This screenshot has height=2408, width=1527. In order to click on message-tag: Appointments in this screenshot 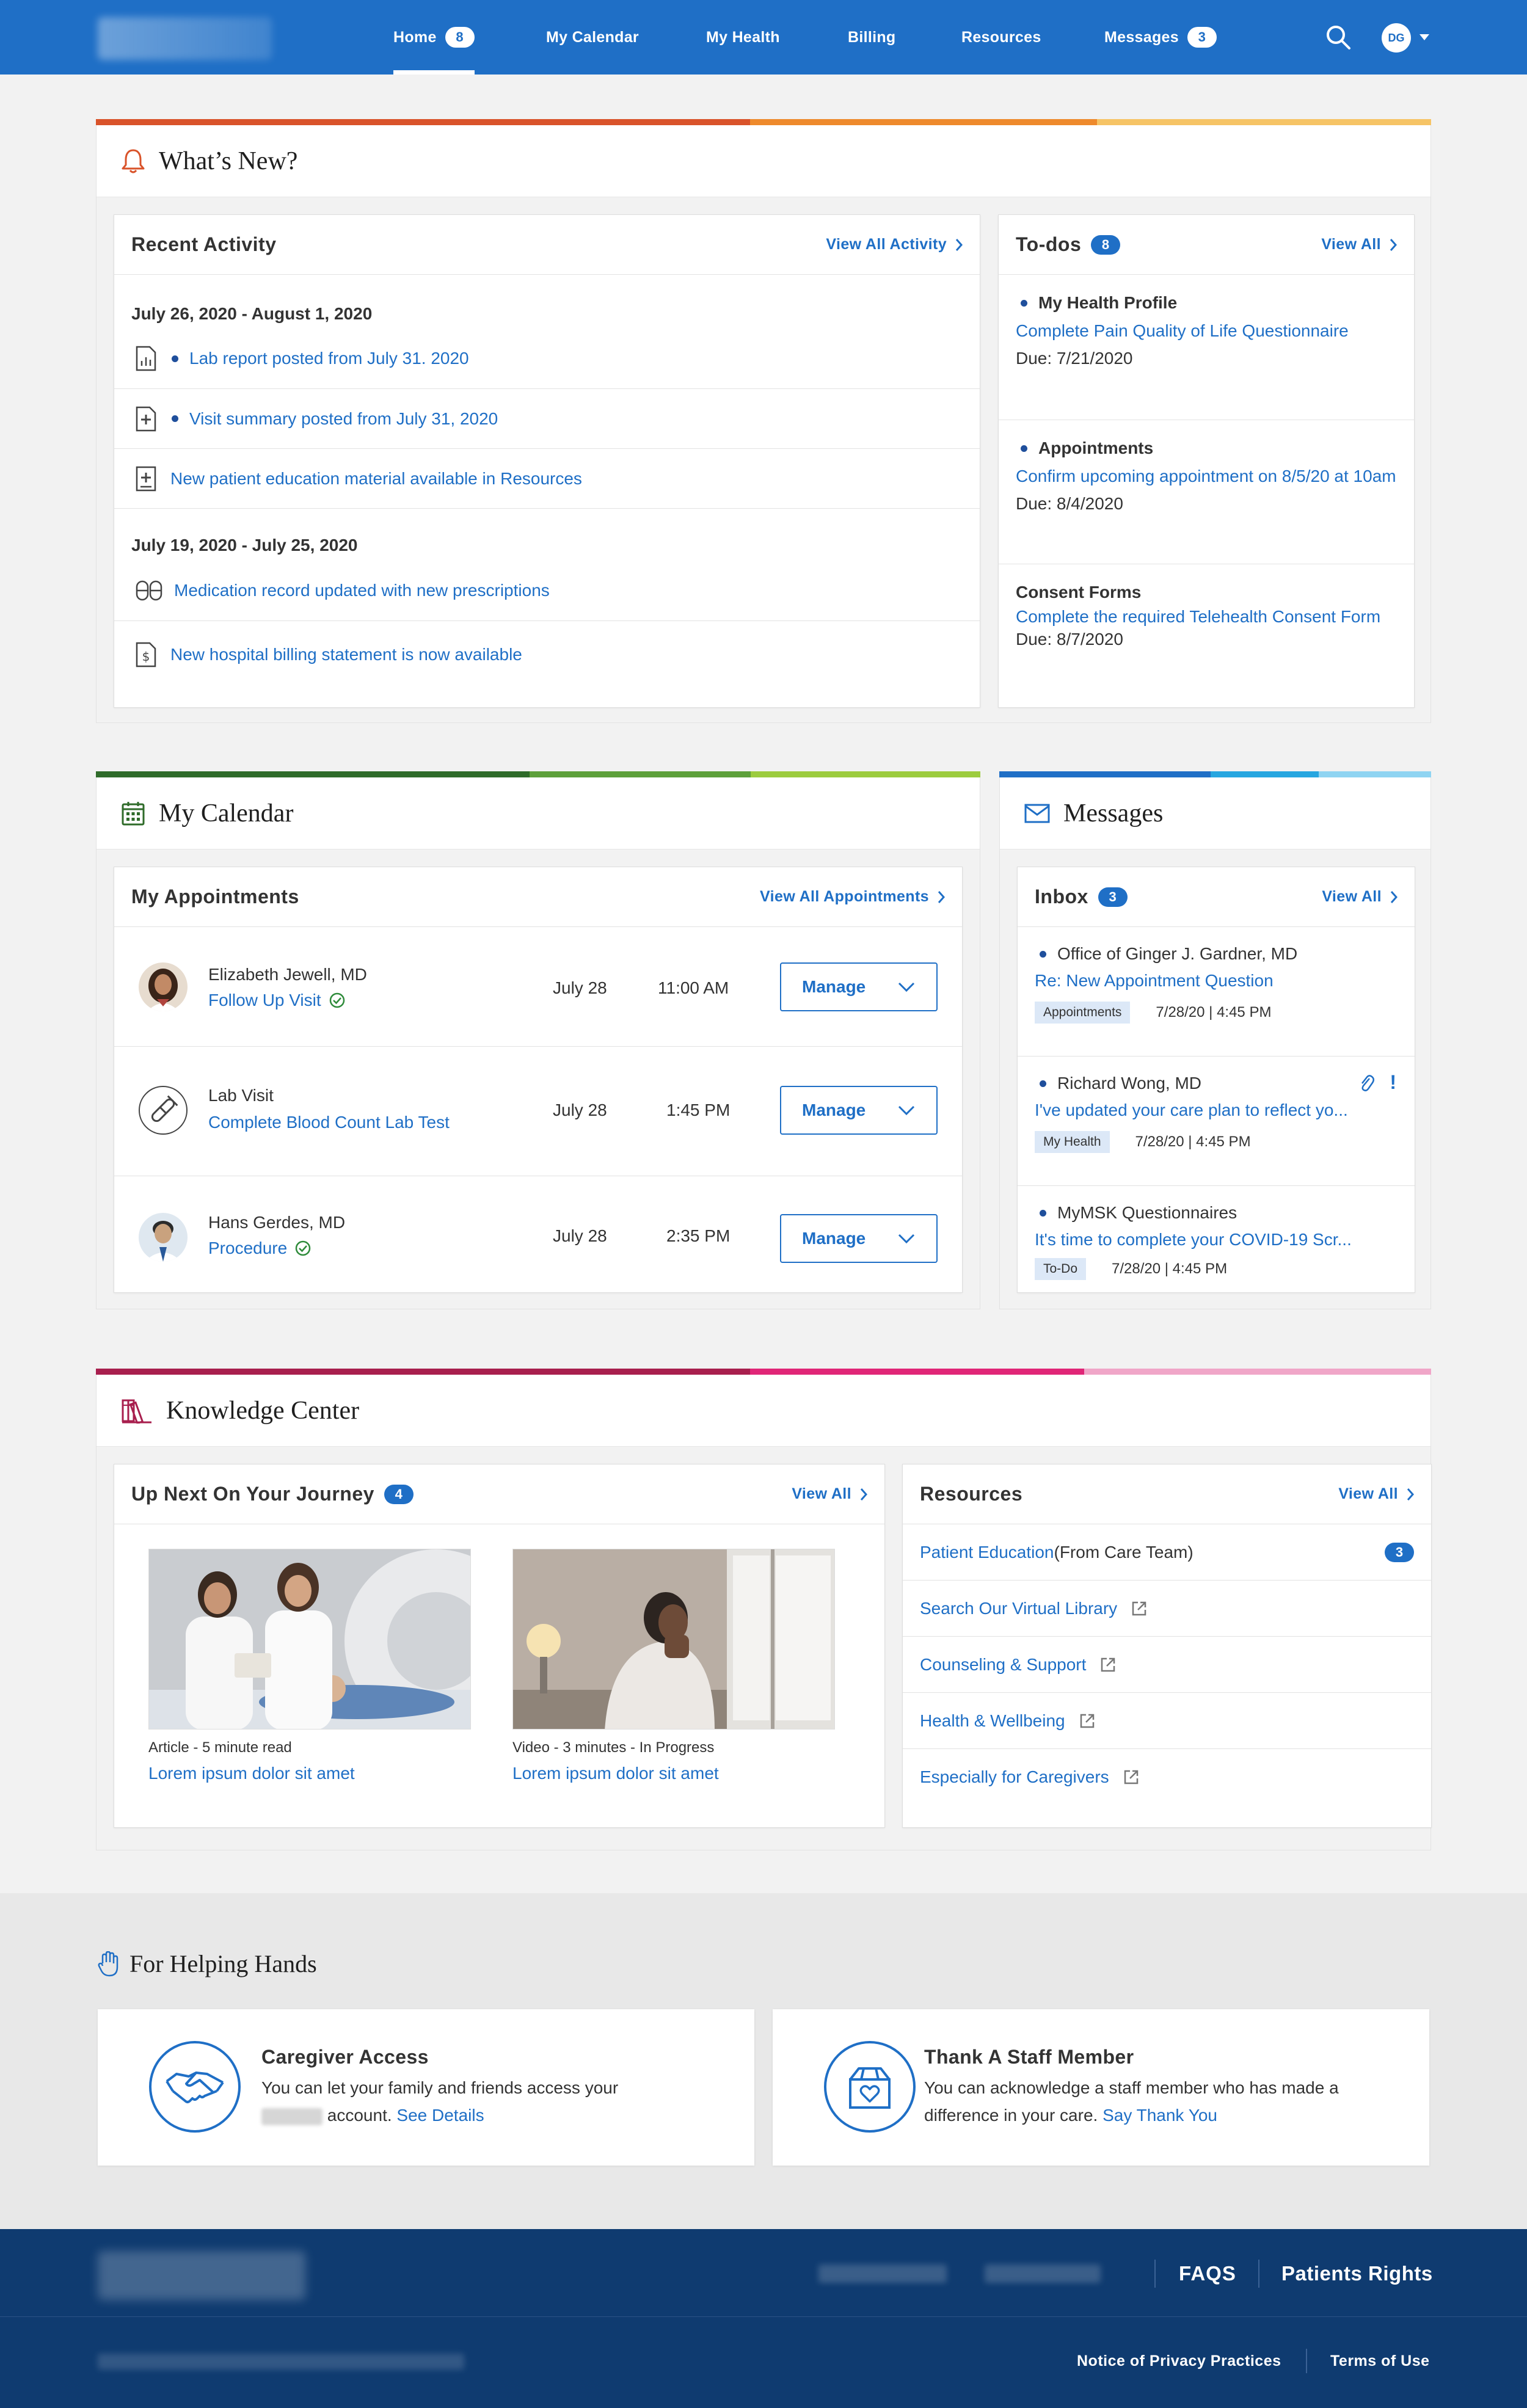, I will do `click(1083, 1013)`.